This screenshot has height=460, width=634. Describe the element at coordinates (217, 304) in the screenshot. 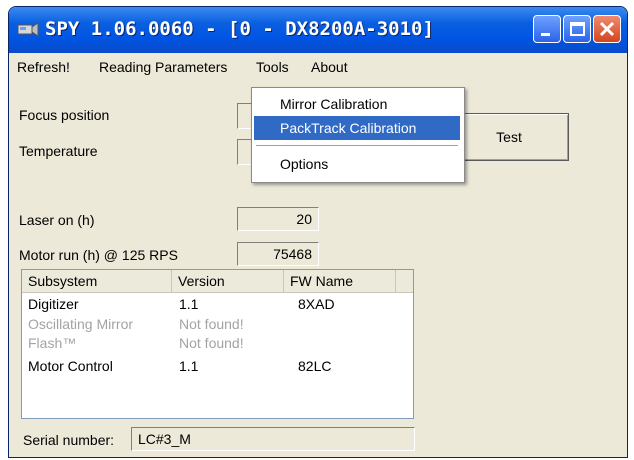

I see `list-item: Digitizer 1.1 8XAD` at that location.